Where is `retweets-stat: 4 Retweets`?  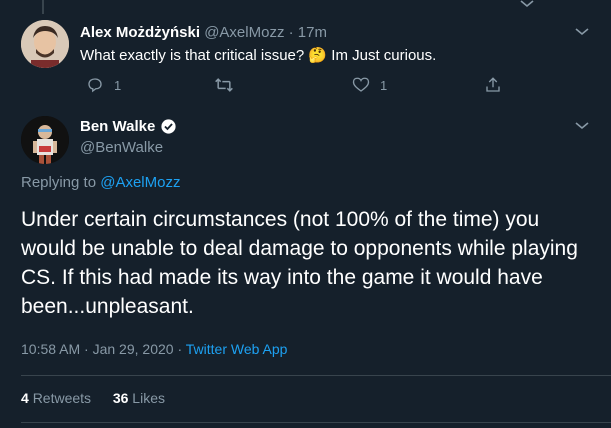
retweets-stat: 4 Retweets is located at coordinates (58, 398).